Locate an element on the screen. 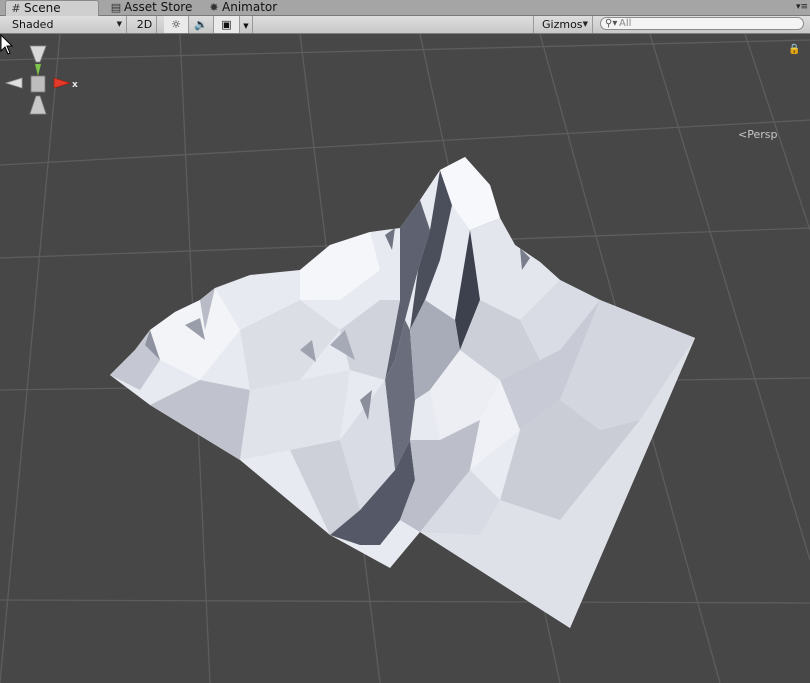  tab-bar: # Scene ▤ Asset Store ✸ Animator ▾≡ is located at coordinates (405, 8).